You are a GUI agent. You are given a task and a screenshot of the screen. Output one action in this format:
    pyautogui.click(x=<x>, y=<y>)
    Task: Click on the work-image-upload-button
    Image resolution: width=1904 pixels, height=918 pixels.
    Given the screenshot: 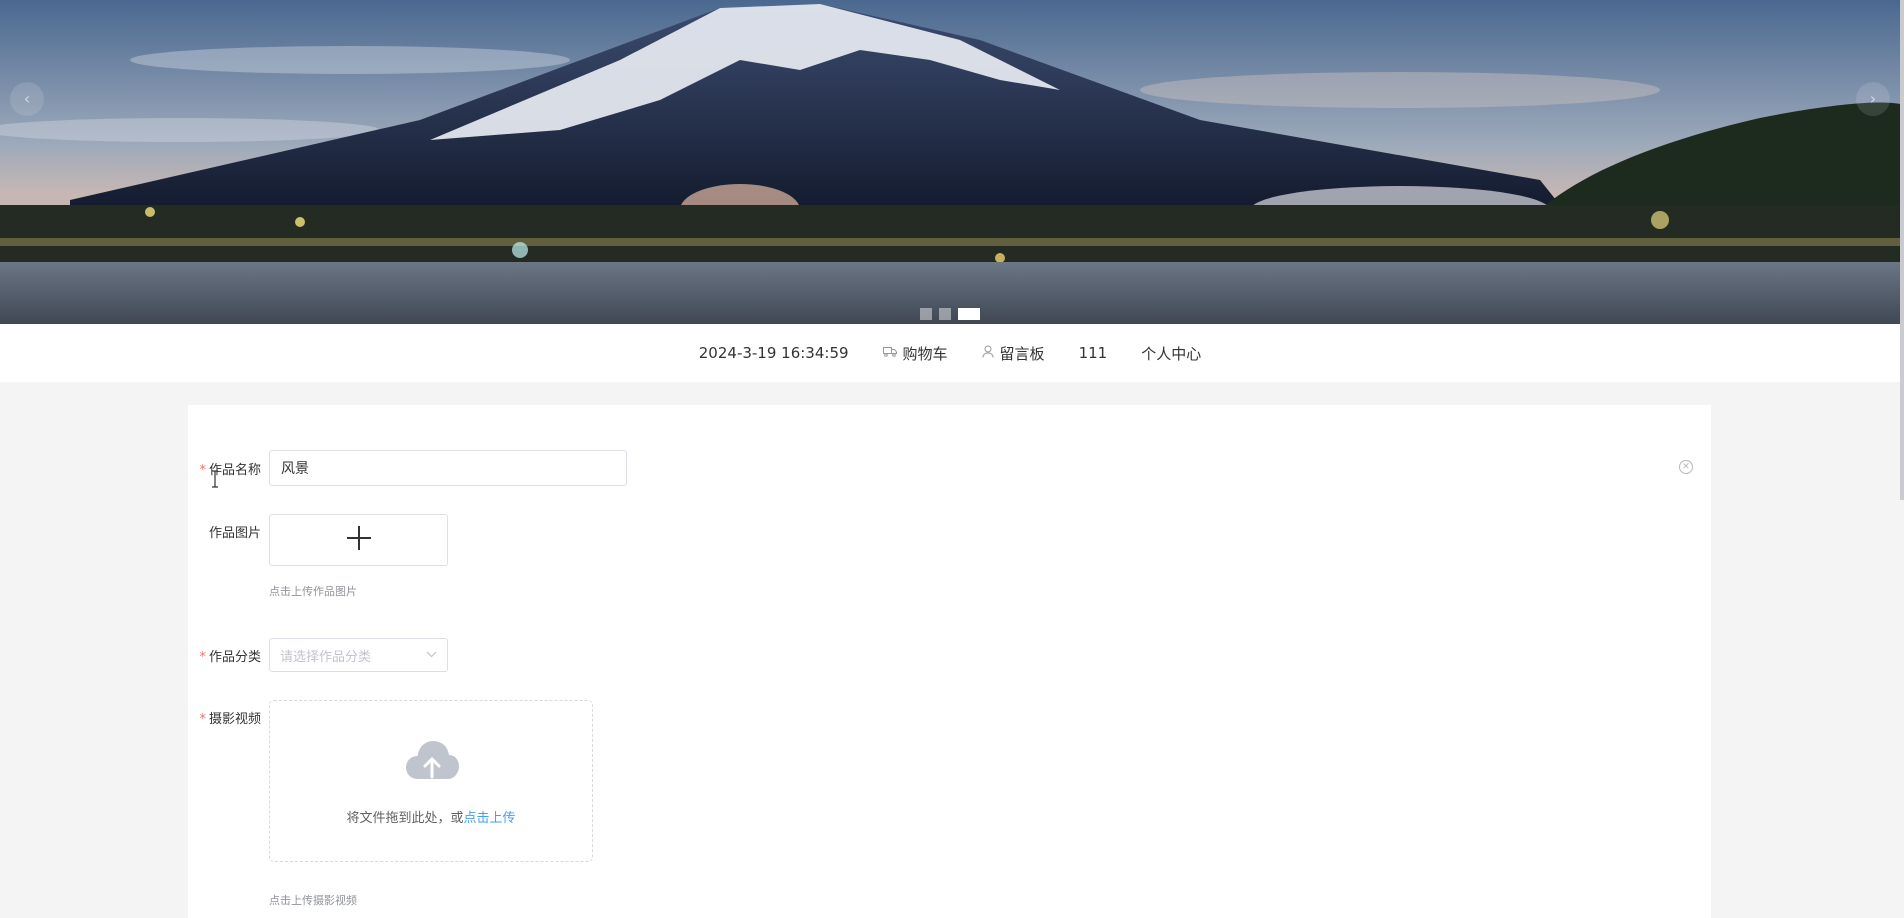 What is the action you would take?
    pyautogui.click(x=358, y=540)
    